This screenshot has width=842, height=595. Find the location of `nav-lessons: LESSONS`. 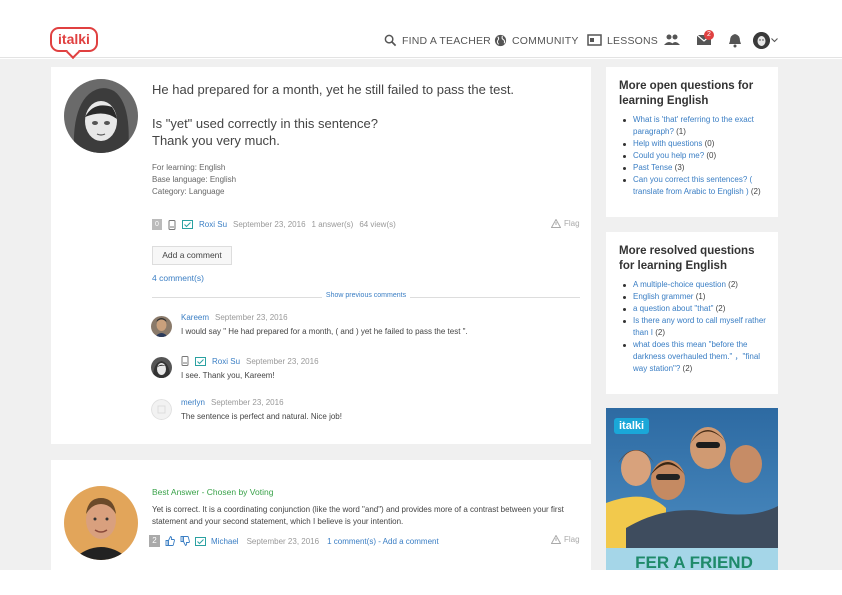

nav-lessons: LESSONS is located at coordinates (622, 40).